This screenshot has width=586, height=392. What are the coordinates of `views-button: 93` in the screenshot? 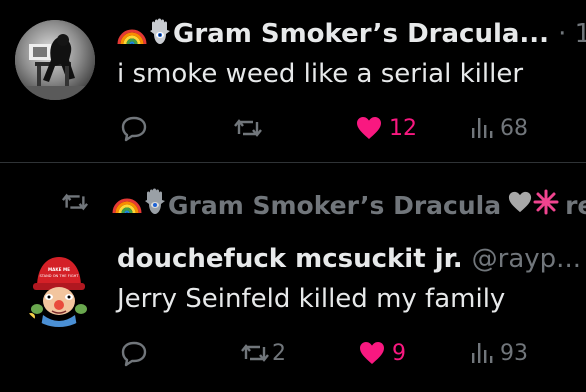 It's located at (499, 353).